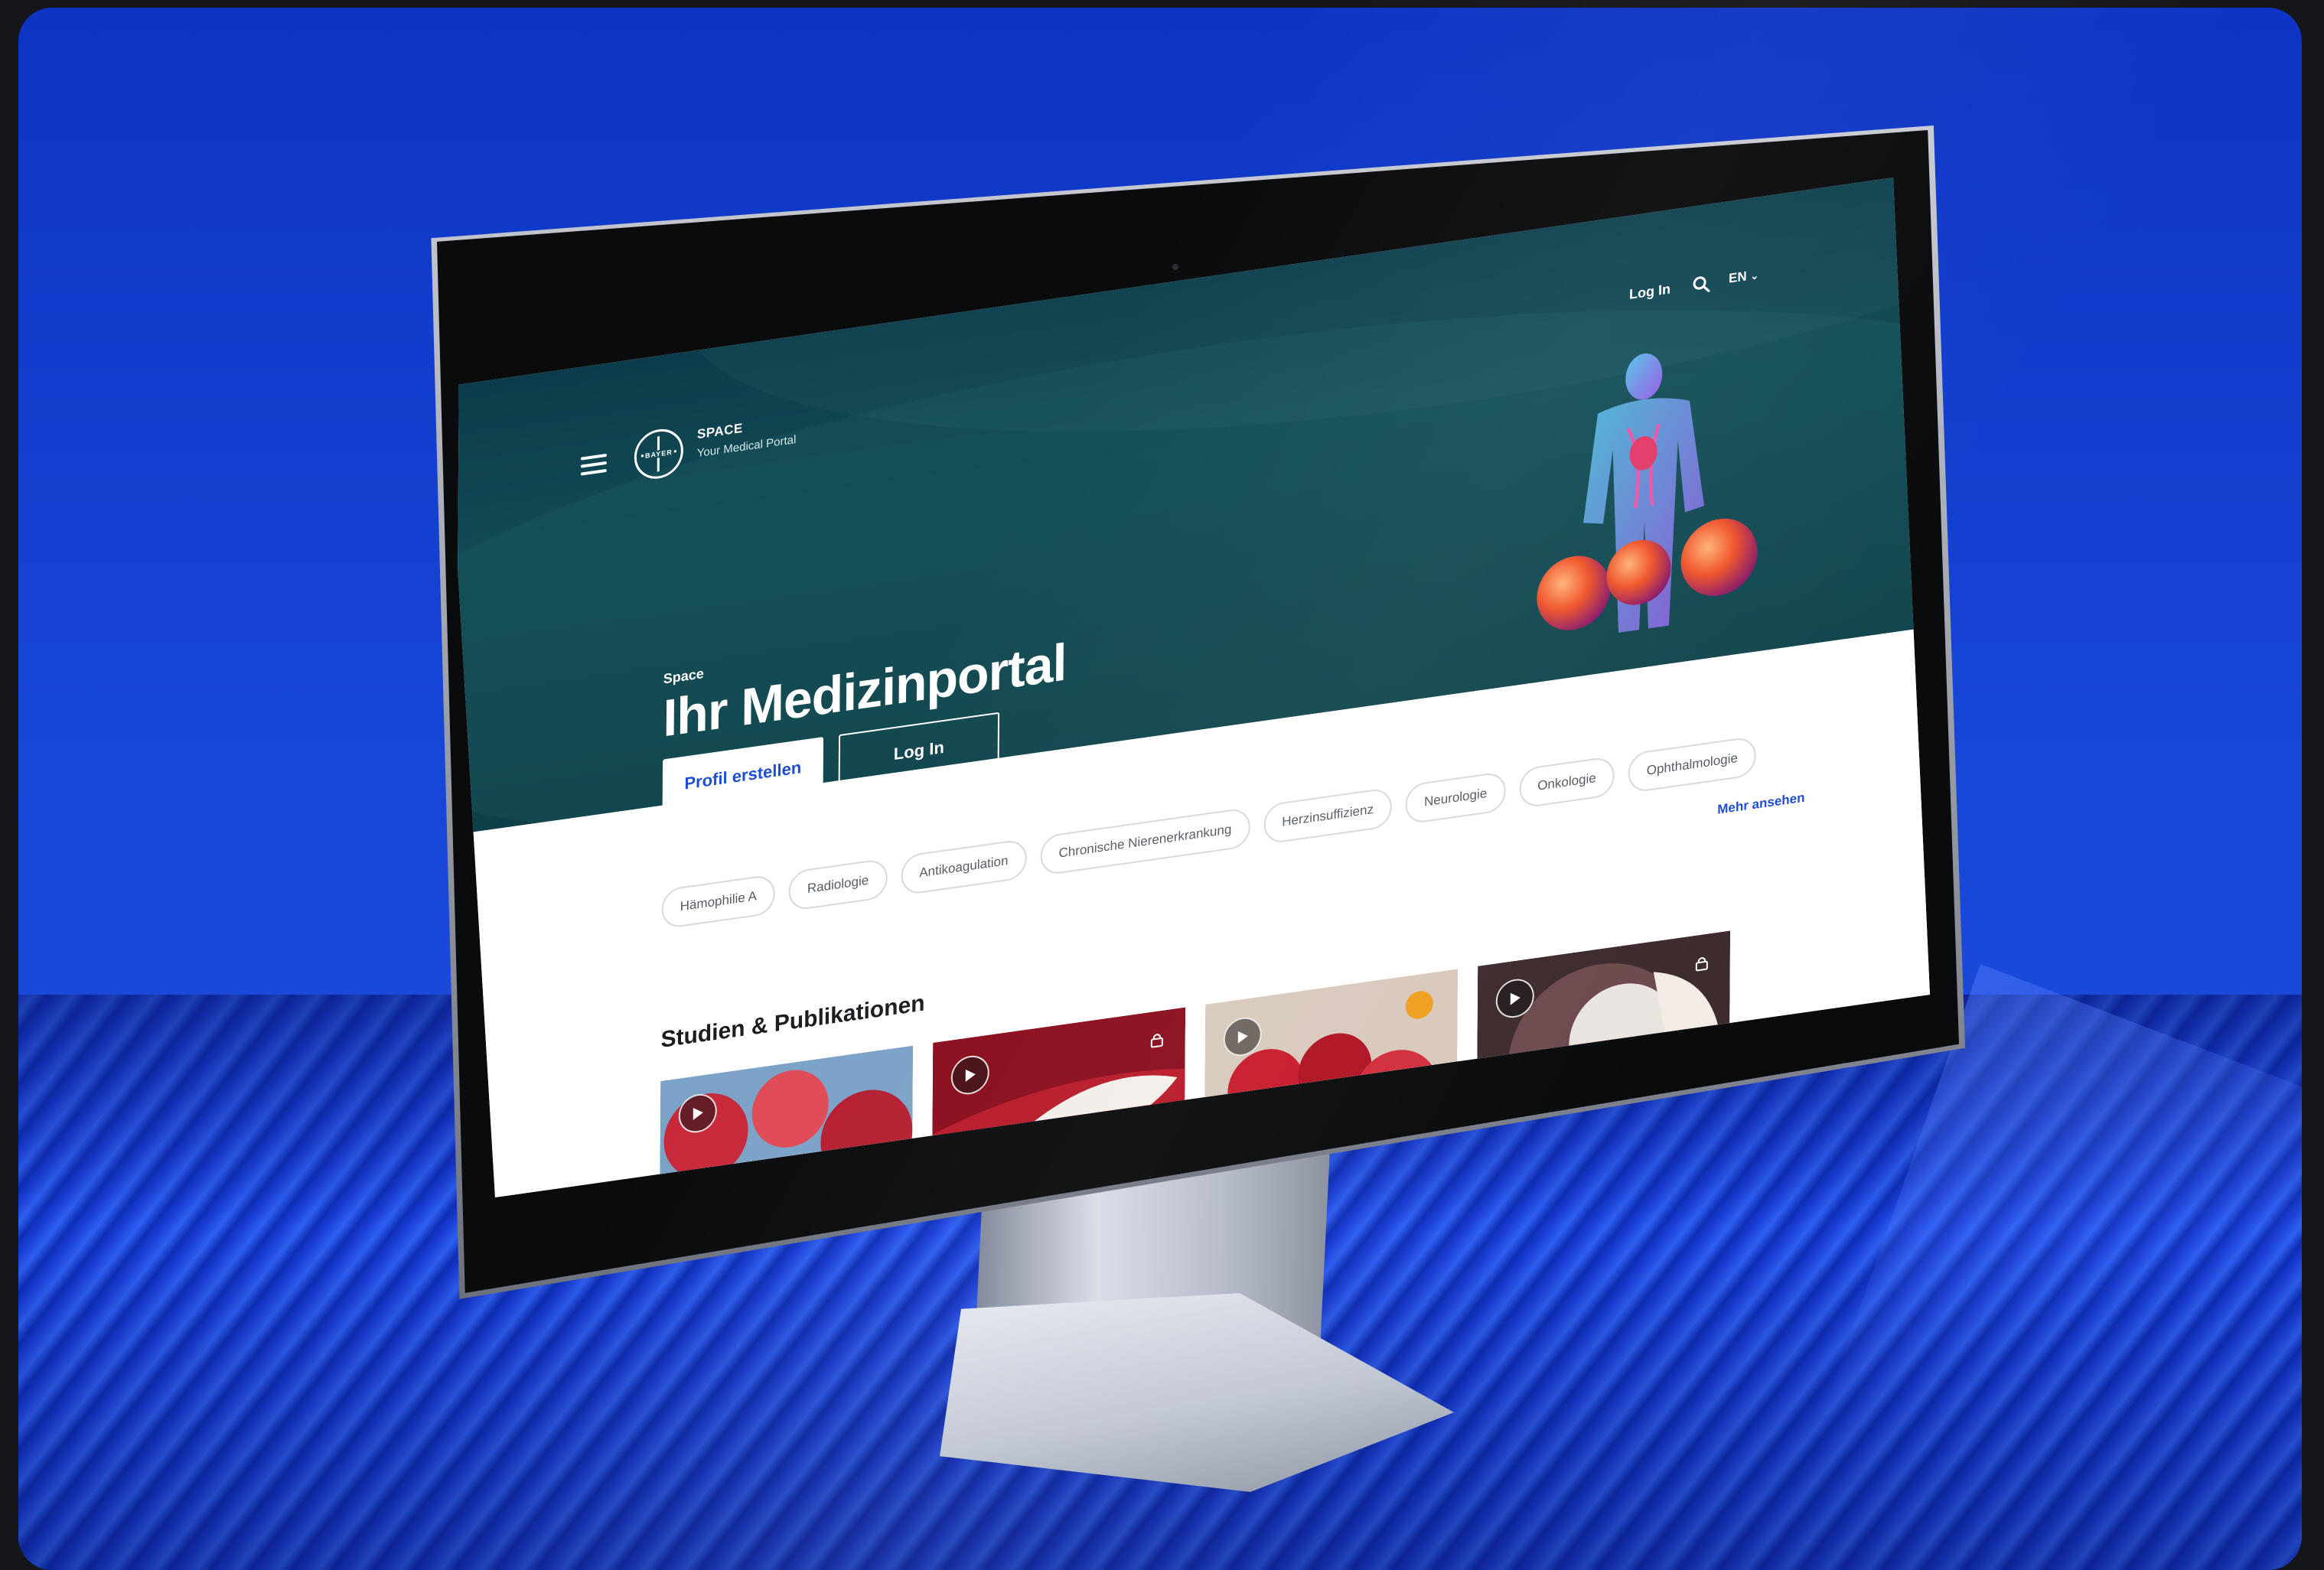  I want to click on topic-chip-ophthalmology: Ophthalmologie, so click(1692, 764).